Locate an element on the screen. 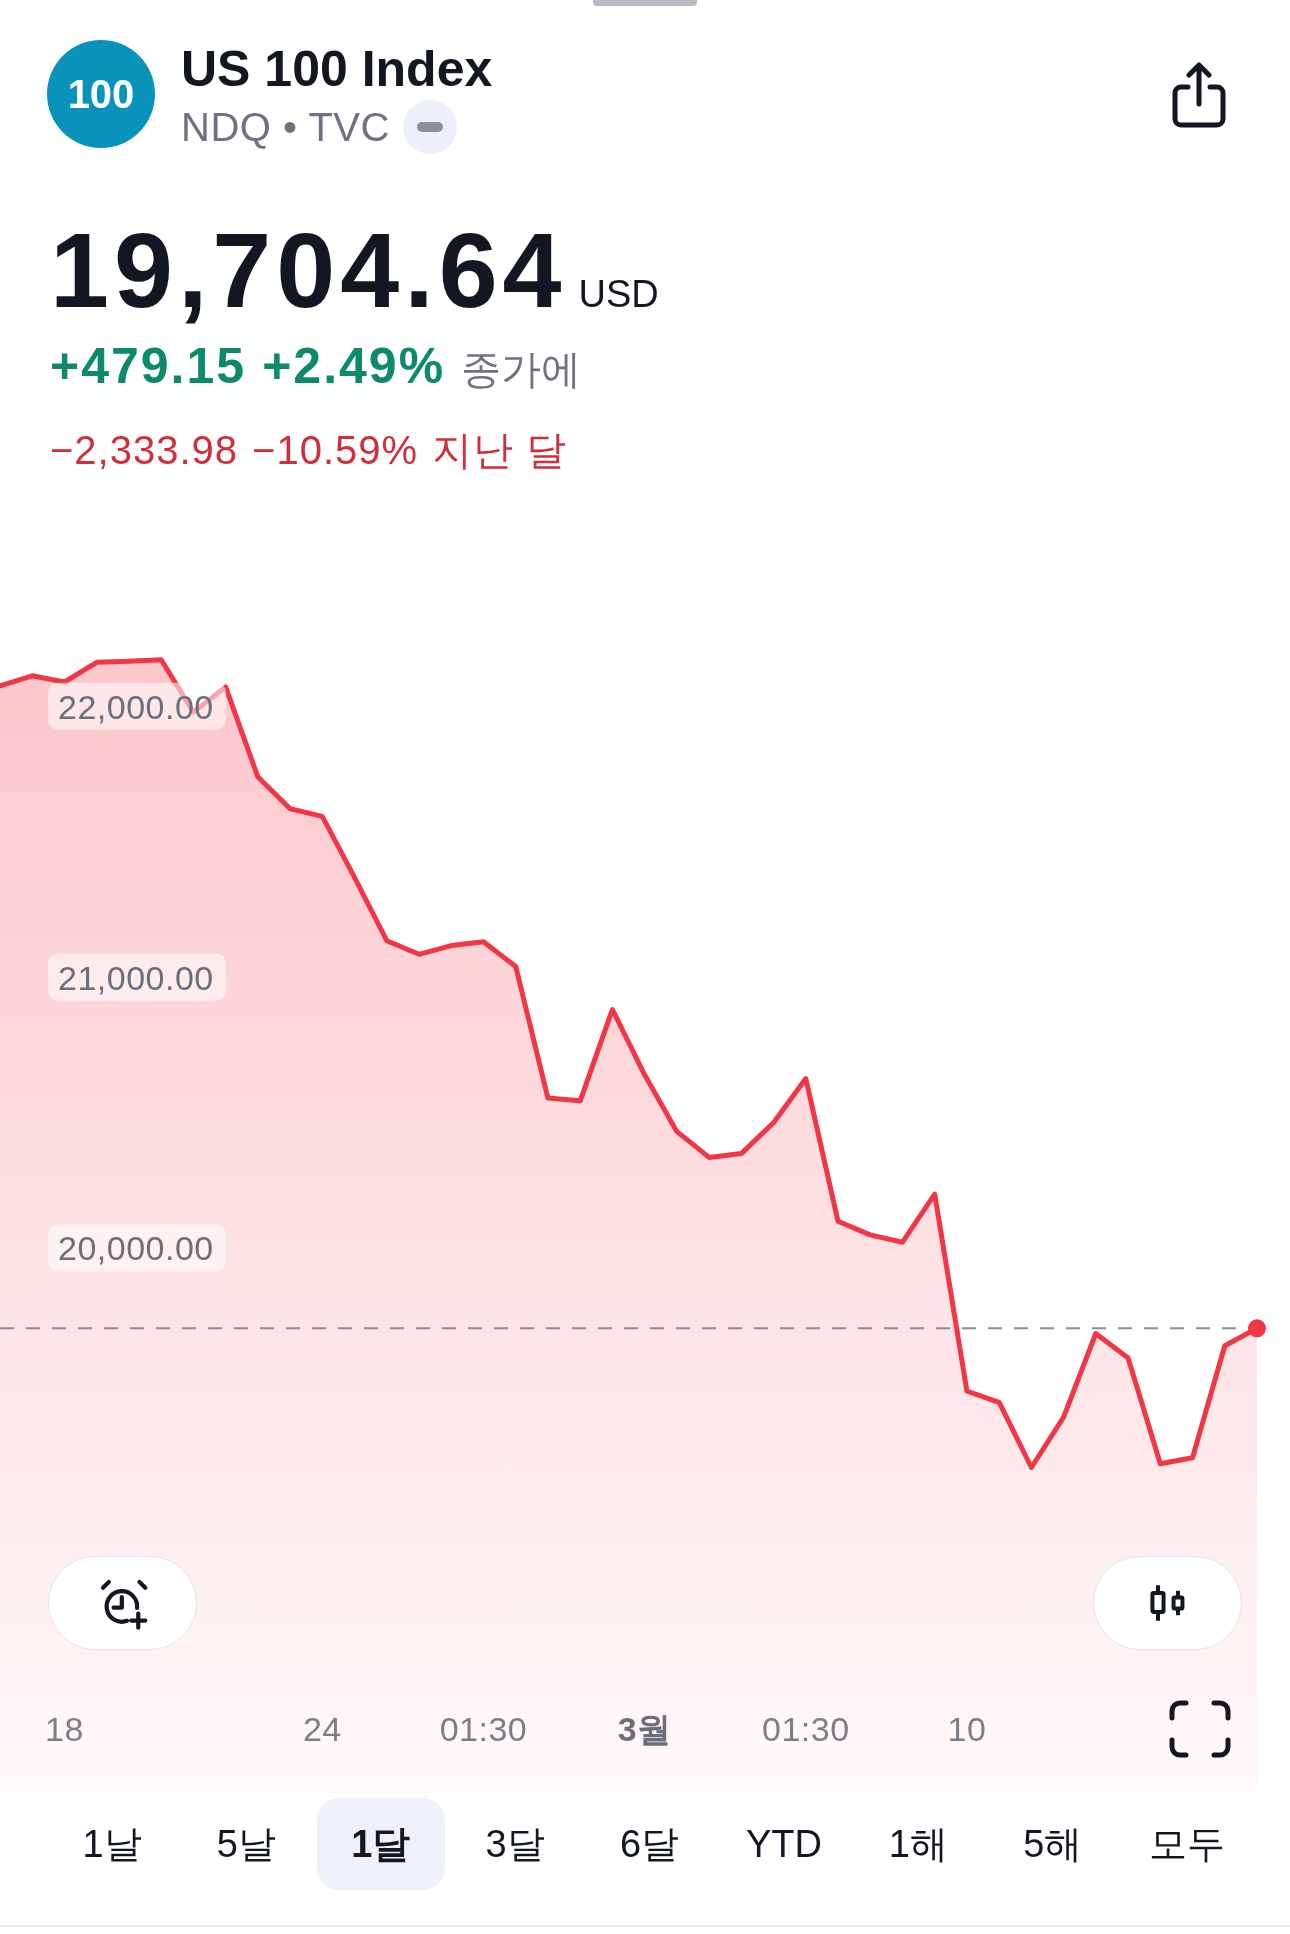 The image size is (1290, 1934). percent-change: +2.49% is located at coordinates (354, 366).